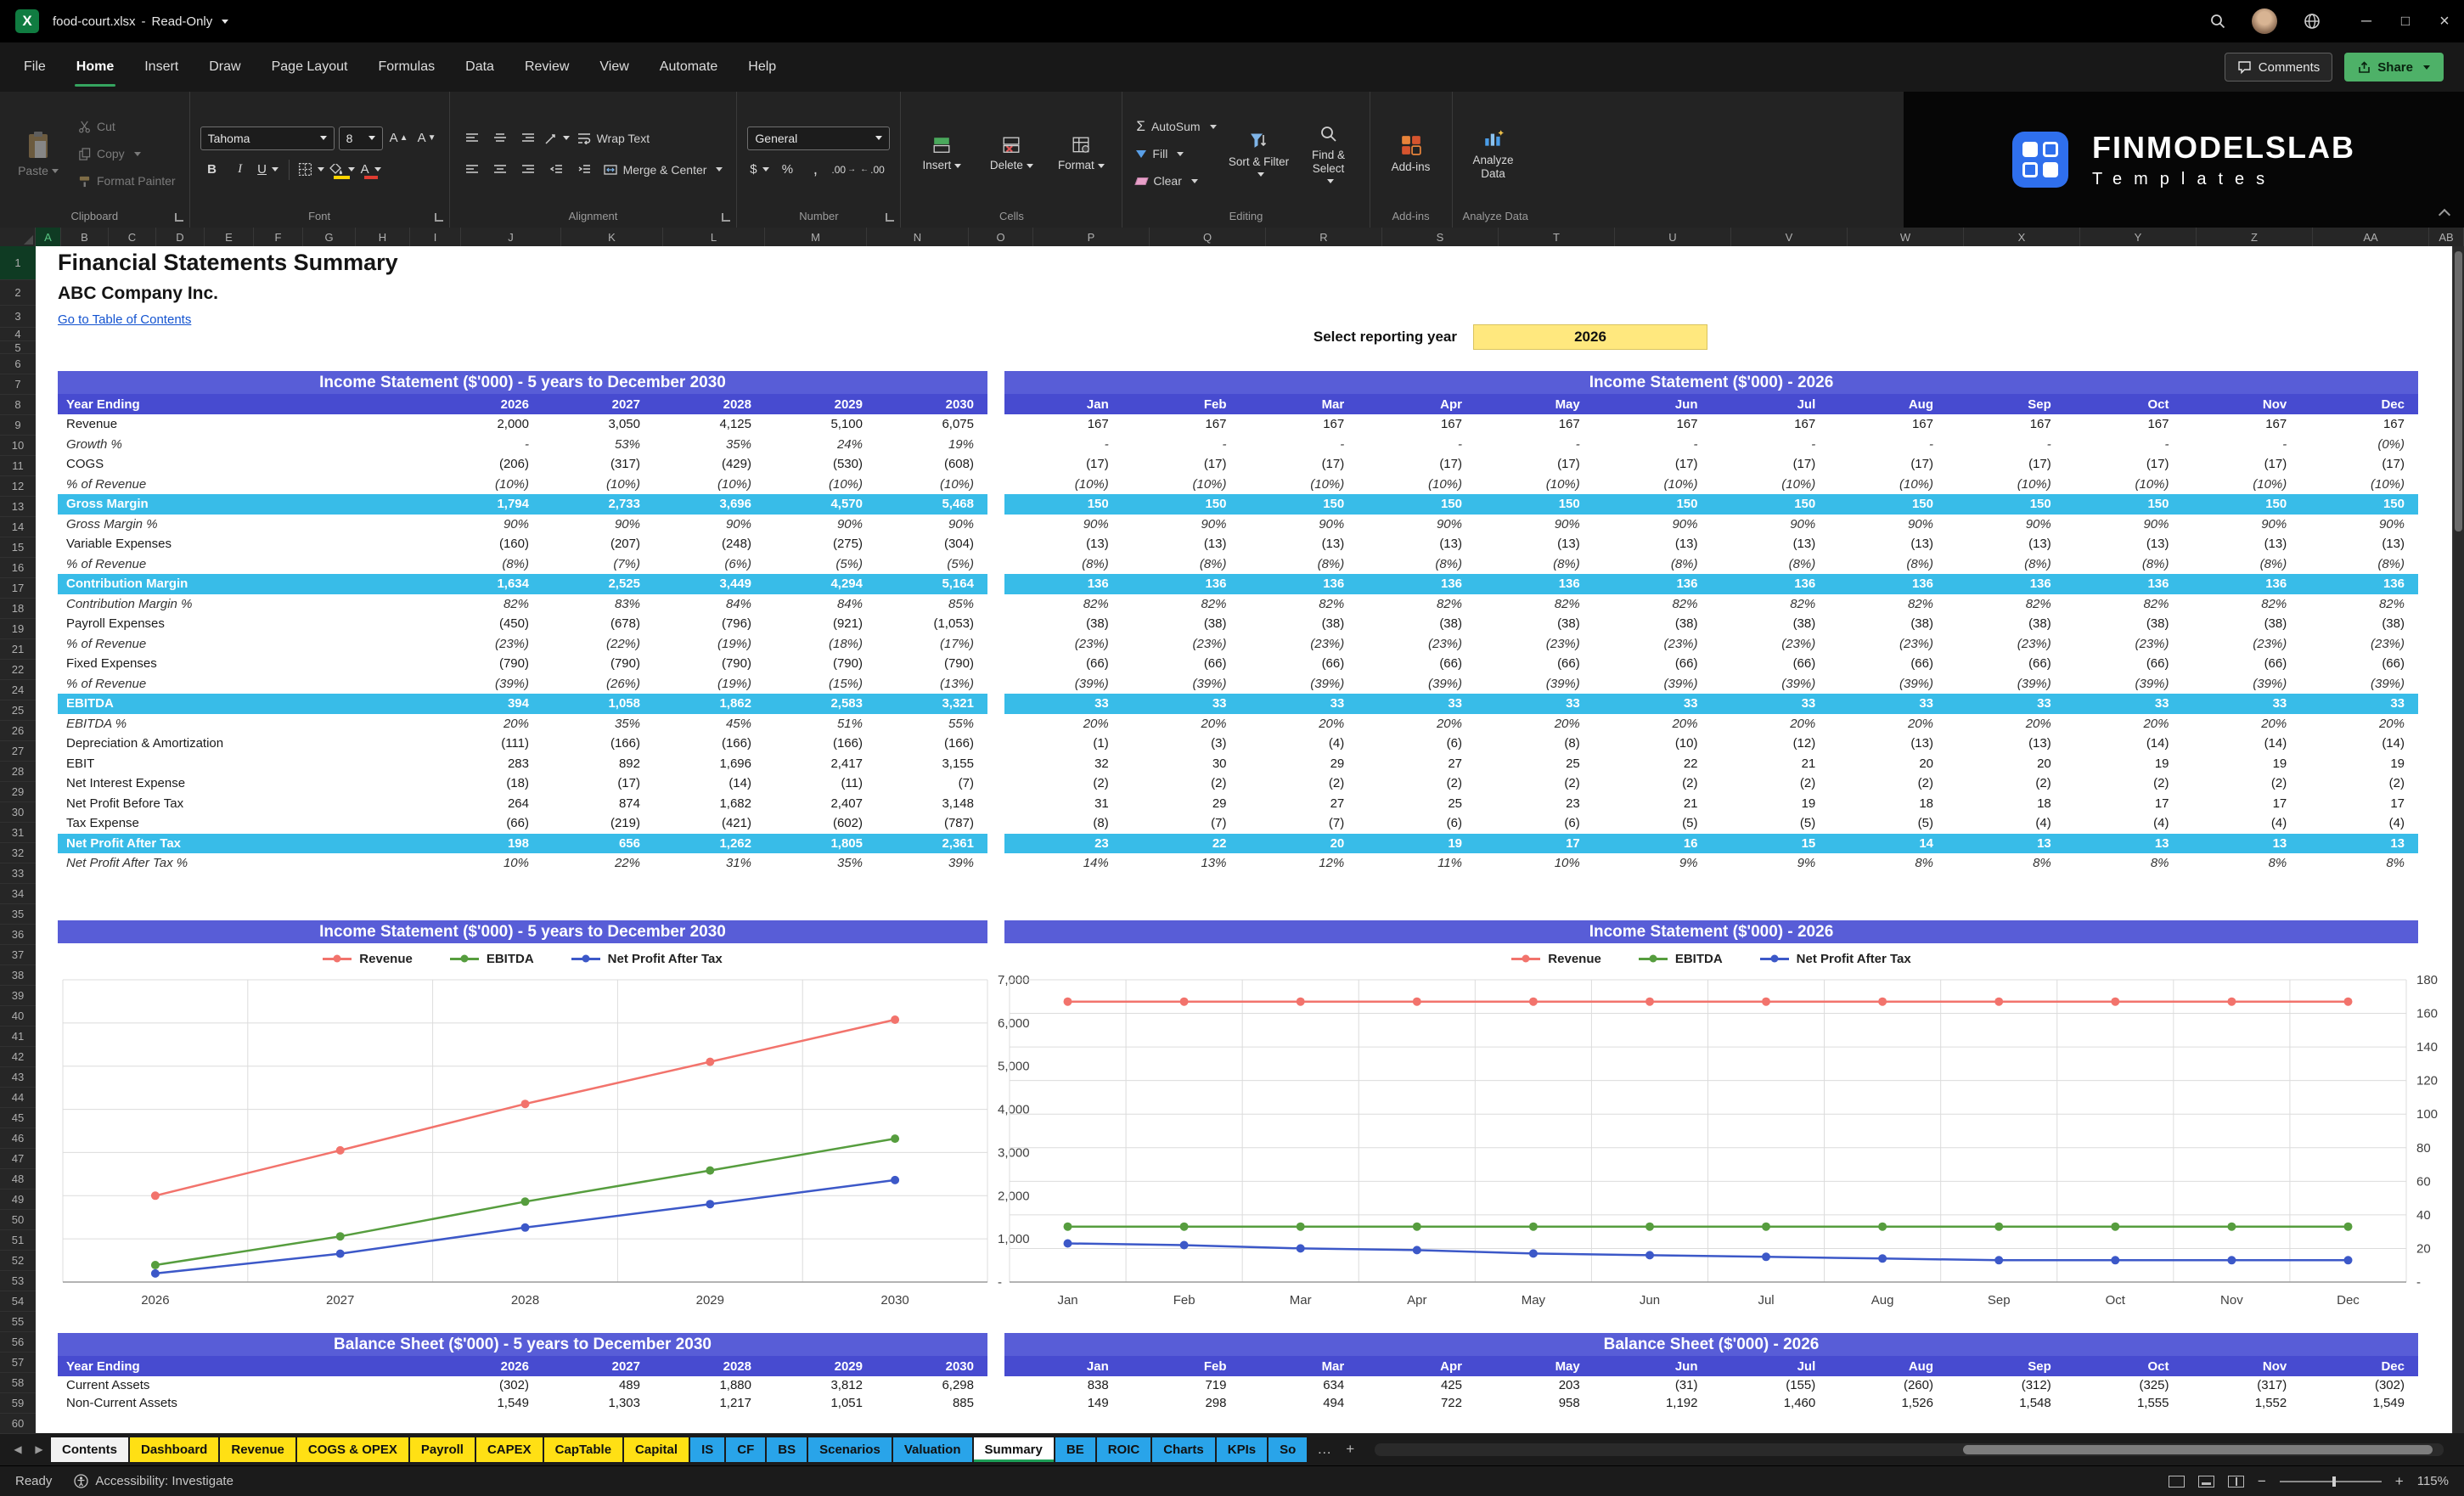  Describe the element at coordinates (18, 1199) in the screenshot. I see `row-header-49: 49` at that location.